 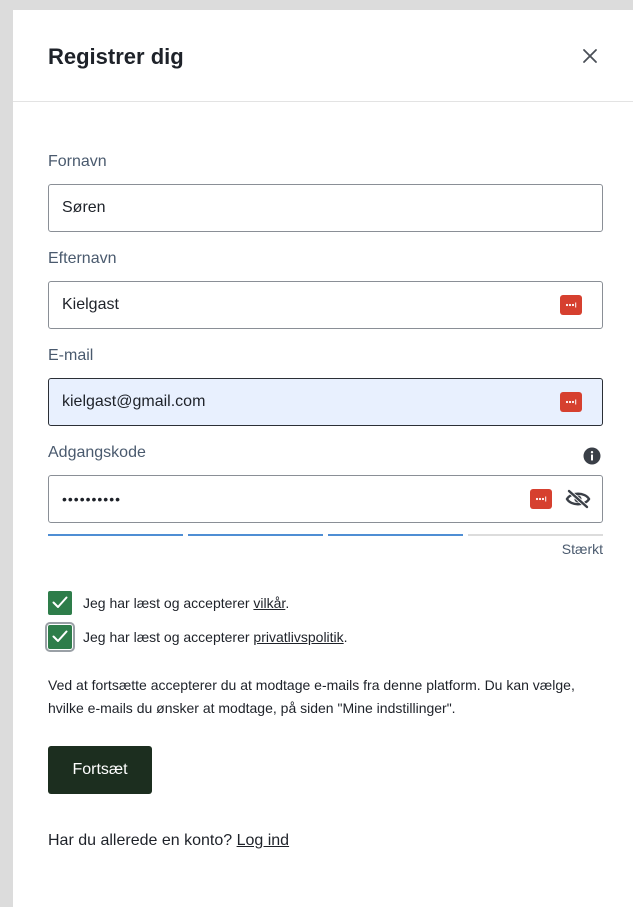 I want to click on last-name-input, so click(x=292, y=305).